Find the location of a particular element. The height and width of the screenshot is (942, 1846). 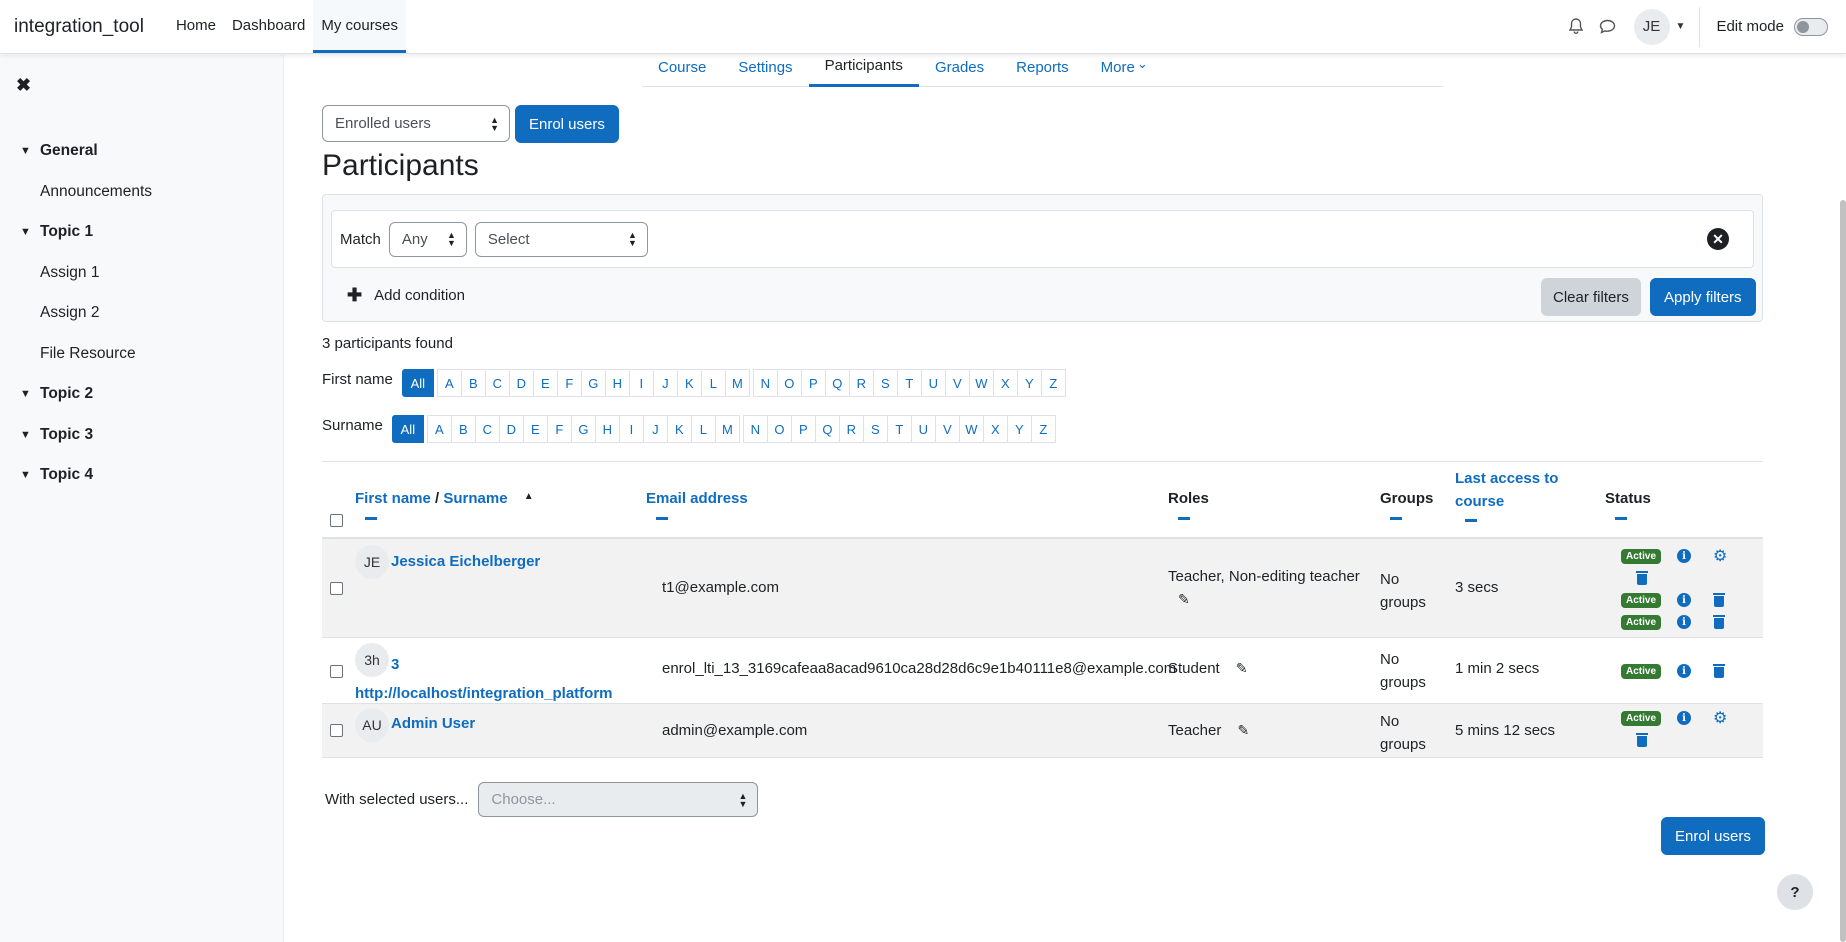

nav-home: Home is located at coordinates (196, 26).